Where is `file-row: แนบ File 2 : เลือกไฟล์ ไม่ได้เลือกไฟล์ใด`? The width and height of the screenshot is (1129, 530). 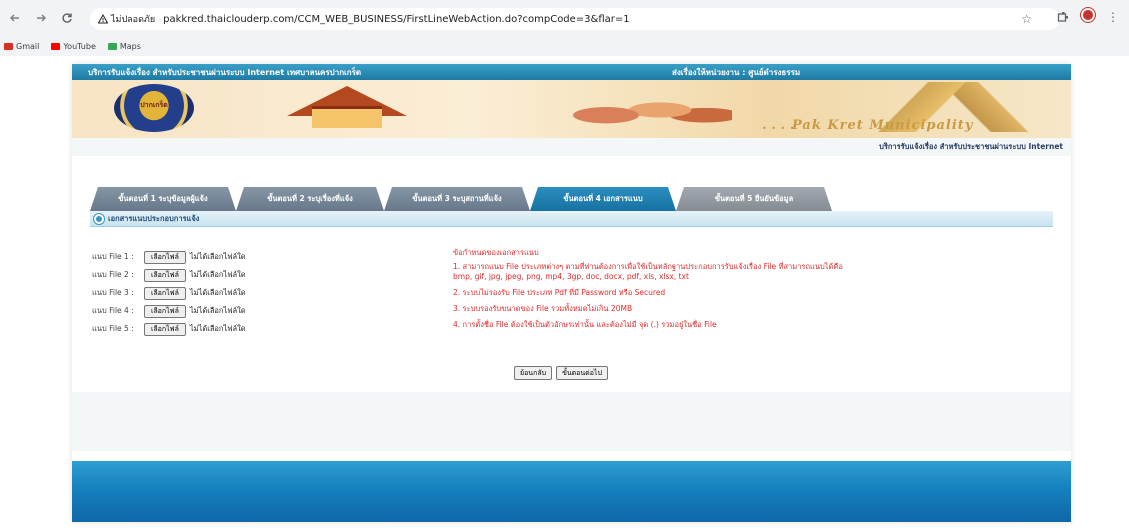
file-row: แนบ File 2 : เลือกไฟล์ ไม่ได้เลือกไฟล์ใด is located at coordinates (169, 275).